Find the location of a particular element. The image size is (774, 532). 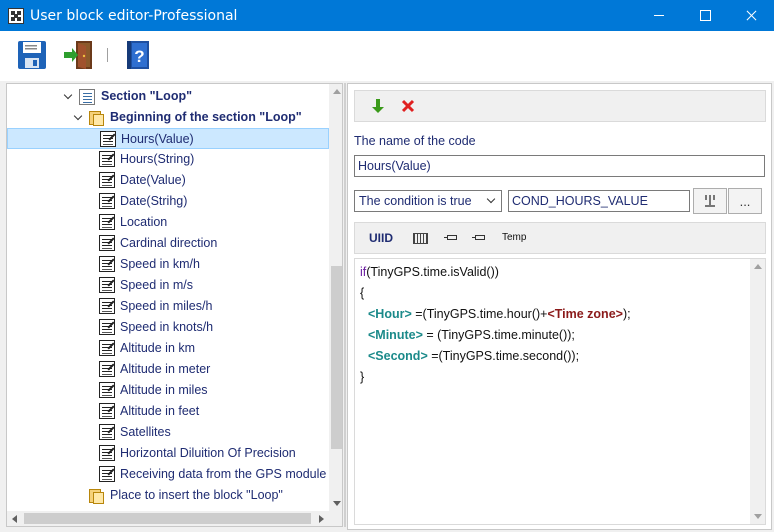

tag-right-icon is located at coordinates (478, 237).